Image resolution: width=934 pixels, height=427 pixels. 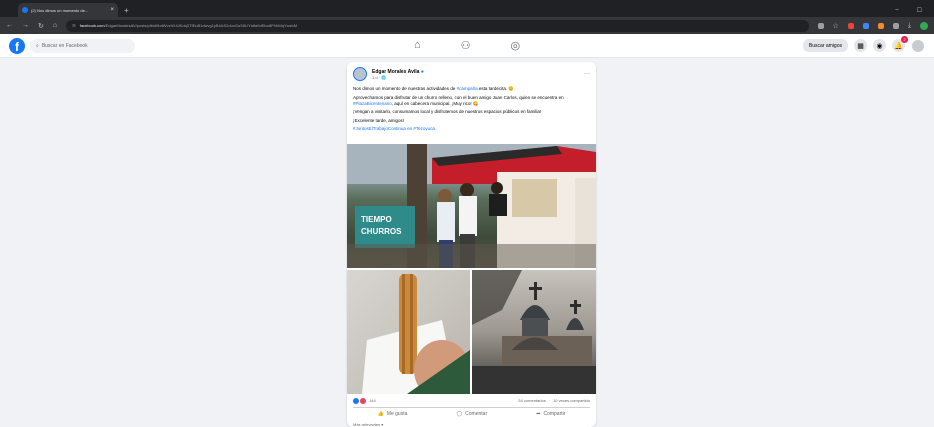 What do you see at coordinates (37, 45) in the screenshot?
I see `search-icon: ⌕` at bounding box center [37, 45].